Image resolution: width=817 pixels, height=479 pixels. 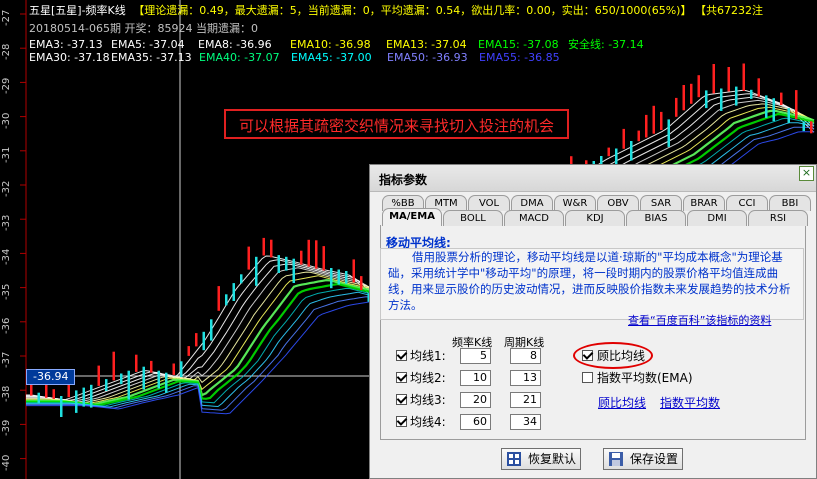 What do you see at coordinates (728, 10) in the screenshot?
I see `chart-stats-tail: 【共67232注` at bounding box center [728, 10].